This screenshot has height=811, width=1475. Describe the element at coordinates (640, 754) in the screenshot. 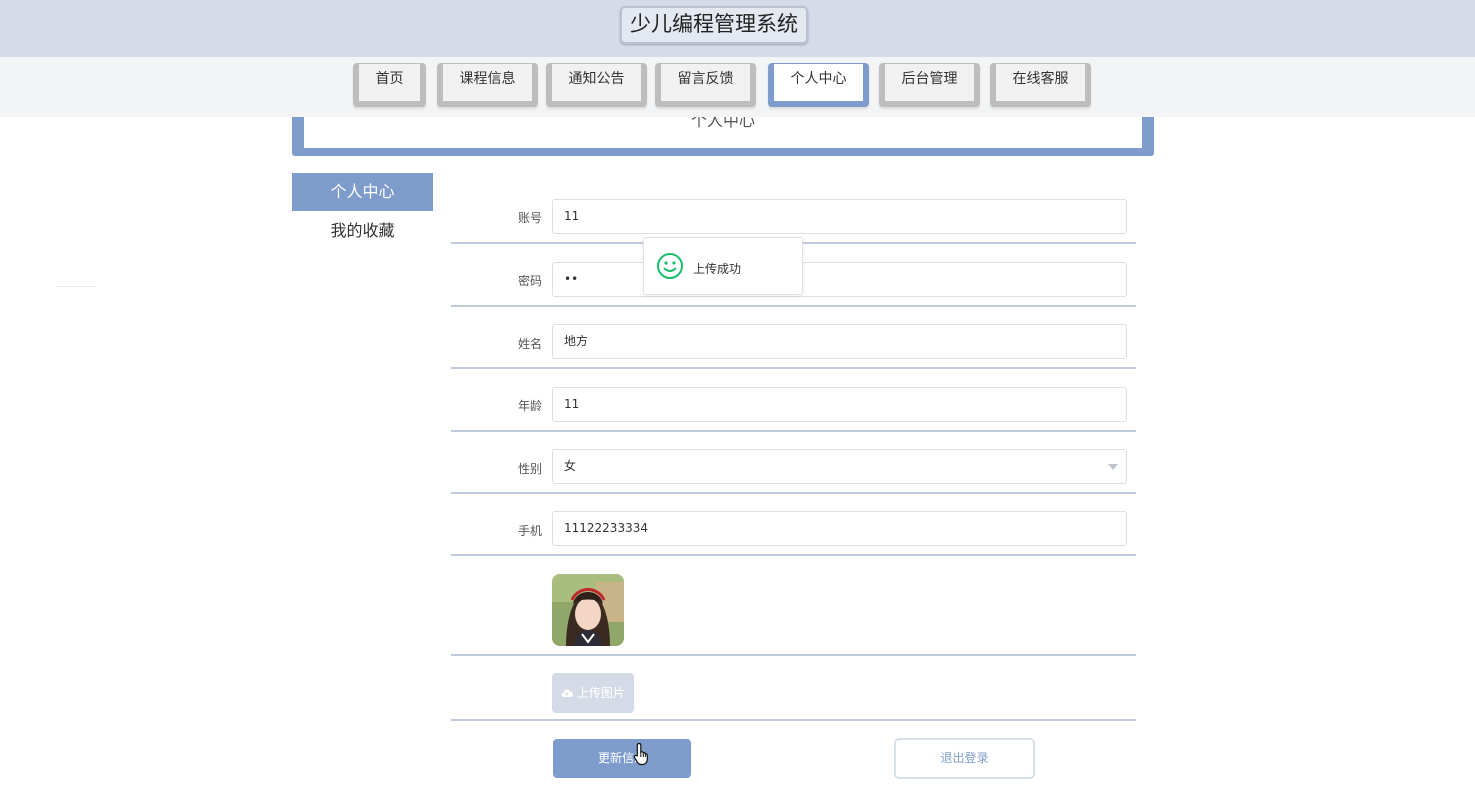

I see `hand-pointer-icon` at that location.